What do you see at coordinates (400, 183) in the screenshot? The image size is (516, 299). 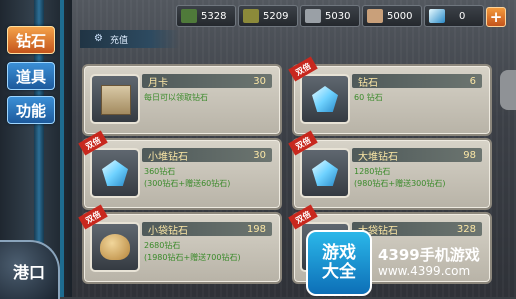 I see `item-desc-detail: (980钻石+赠送300钻石)` at bounding box center [400, 183].